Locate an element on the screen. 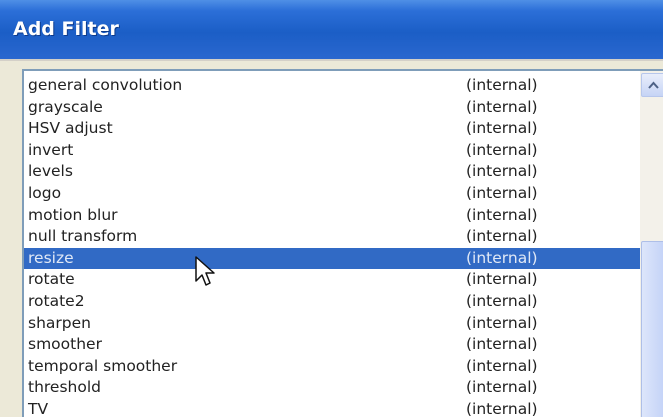 The height and width of the screenshot is (417, 663). filter-list-item: TV (internal) is located at coordinates (332, 408).